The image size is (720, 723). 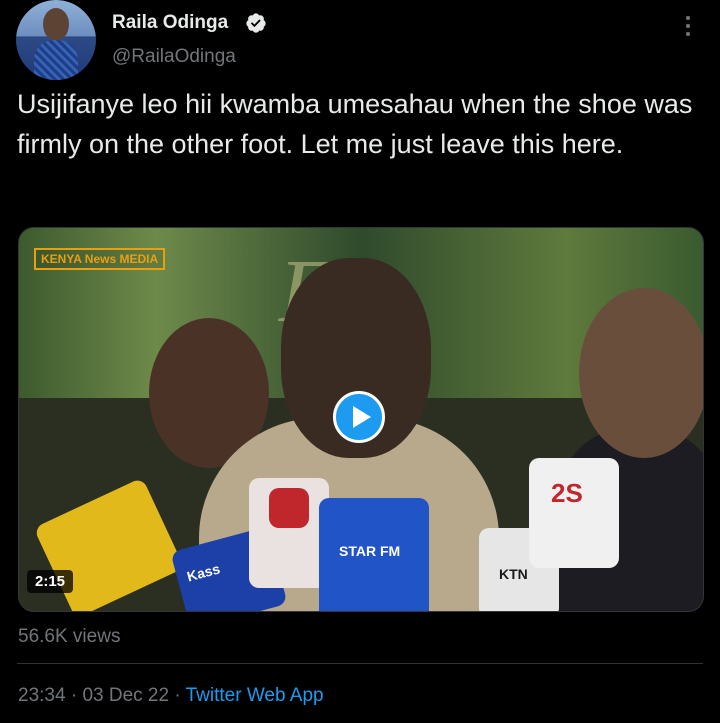 I want to click on microphone-2s: 2S, so click(x=574, y=513).